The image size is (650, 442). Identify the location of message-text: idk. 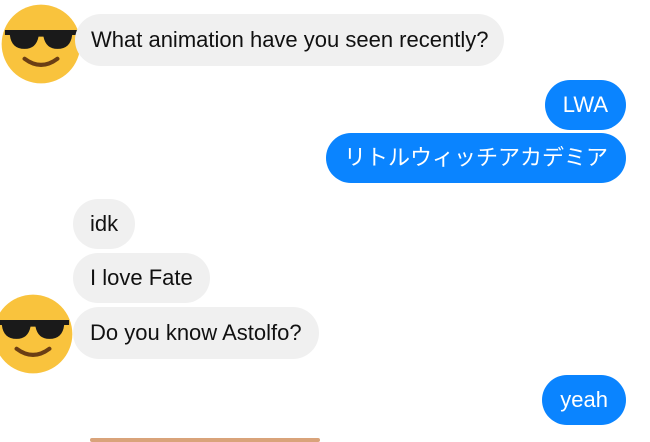
(104, 223).